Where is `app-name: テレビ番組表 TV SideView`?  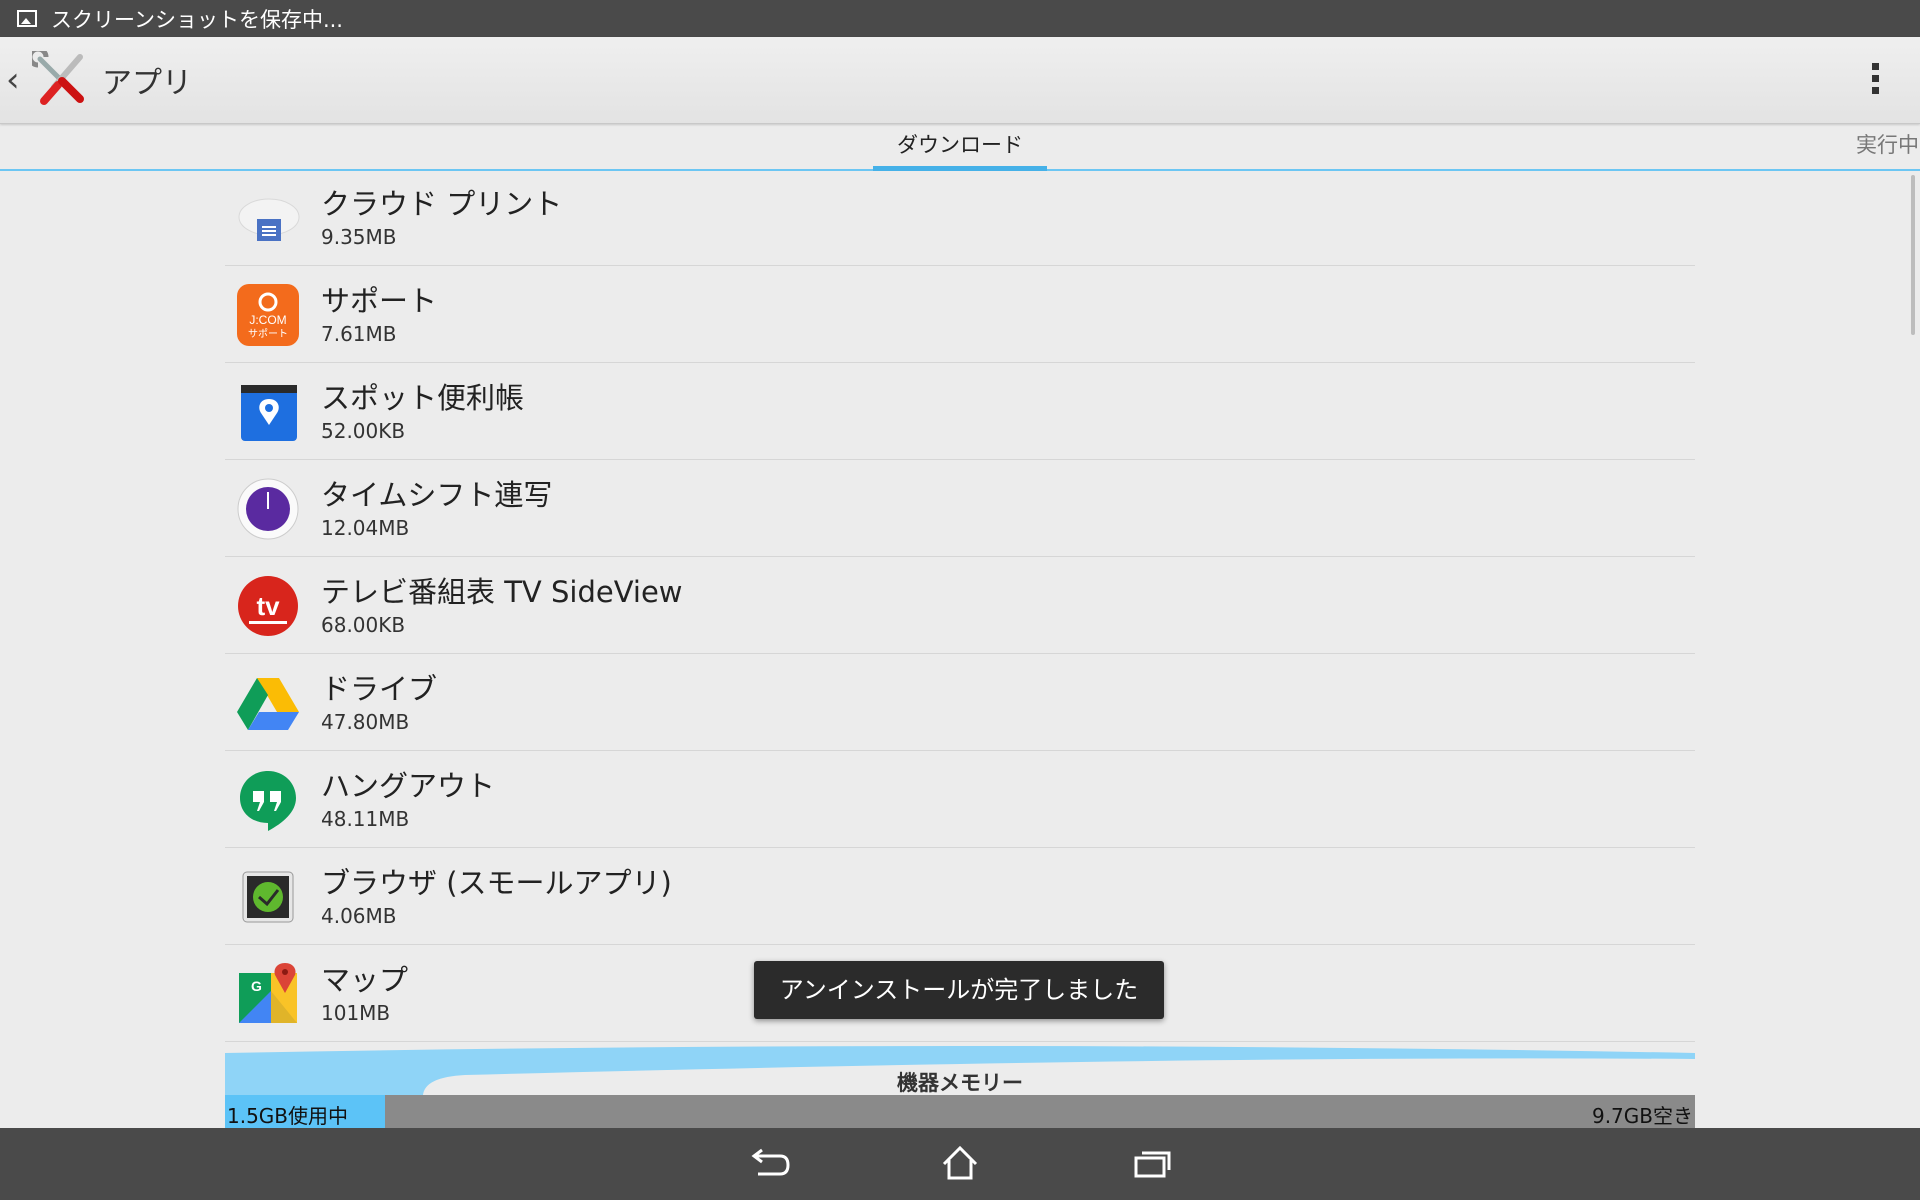 app-name: テレビ番組表 TV SideView is located at coordinates (502, 592).